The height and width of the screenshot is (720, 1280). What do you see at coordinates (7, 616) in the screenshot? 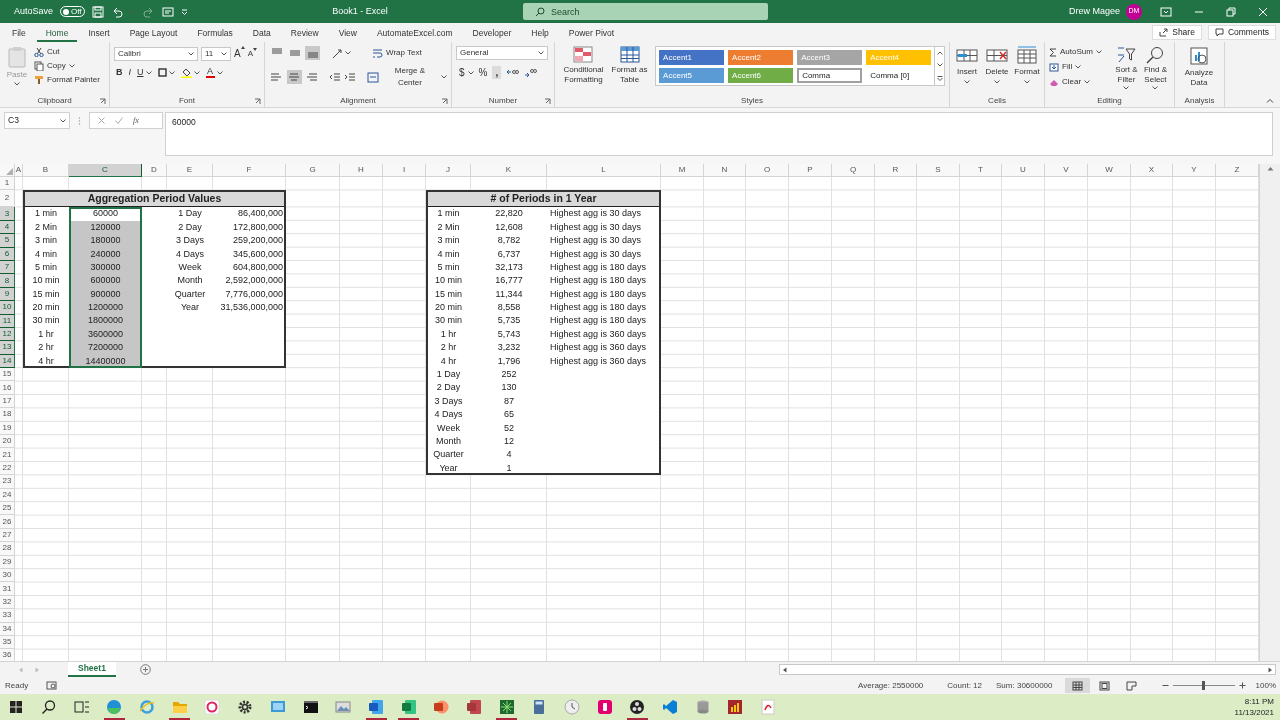
I see `row-header: 33` at bounding box center [7, 616].